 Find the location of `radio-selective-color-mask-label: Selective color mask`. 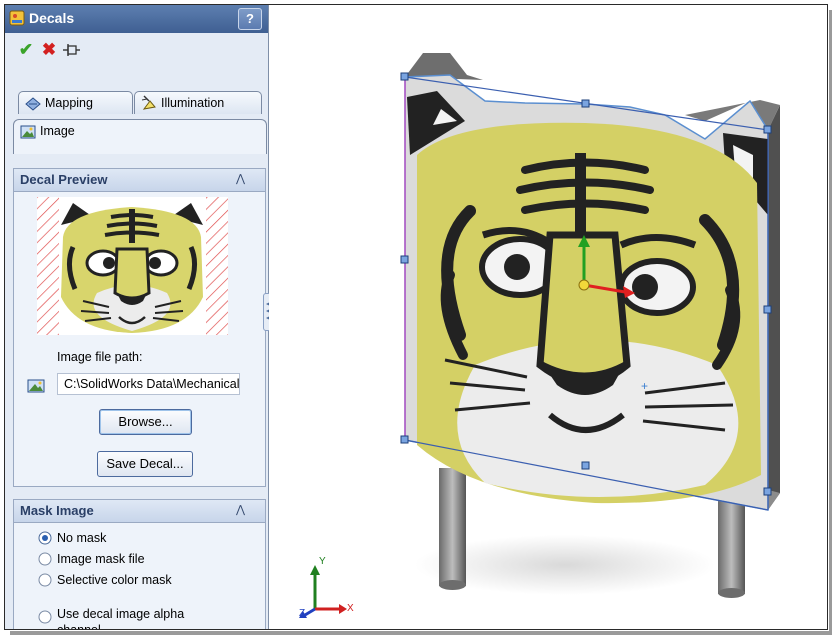

radio-selective-color-mask-label: Selective color mask is located at coordinates (114, 580).